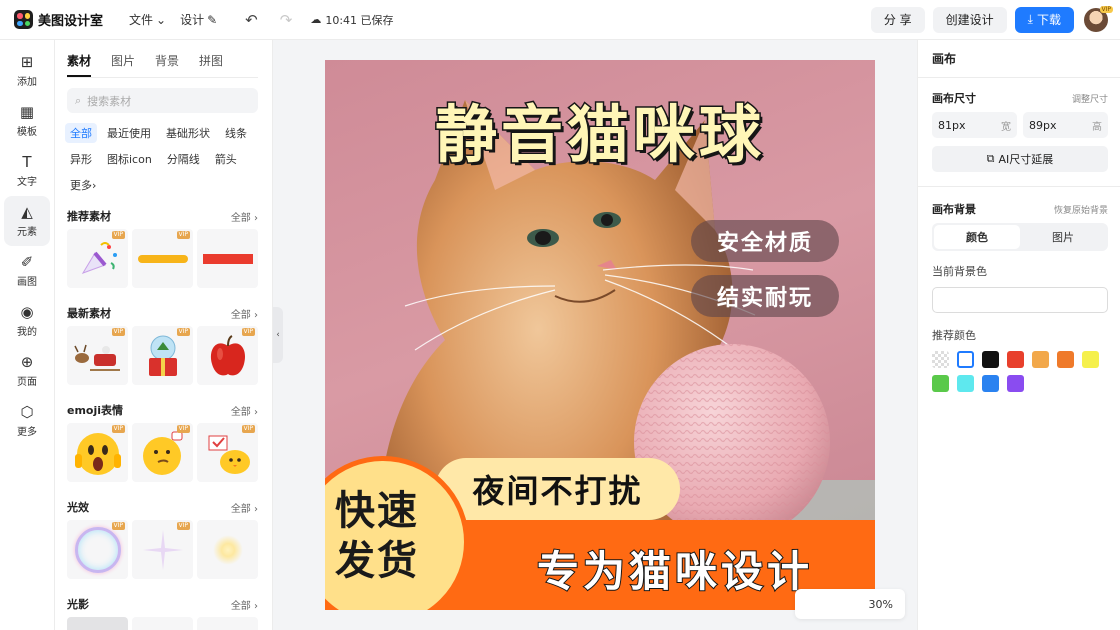 Image resolution: width=1120 pixels, height=630 pixels. I want to click on section-title: 最新素材, so click(89, 313).